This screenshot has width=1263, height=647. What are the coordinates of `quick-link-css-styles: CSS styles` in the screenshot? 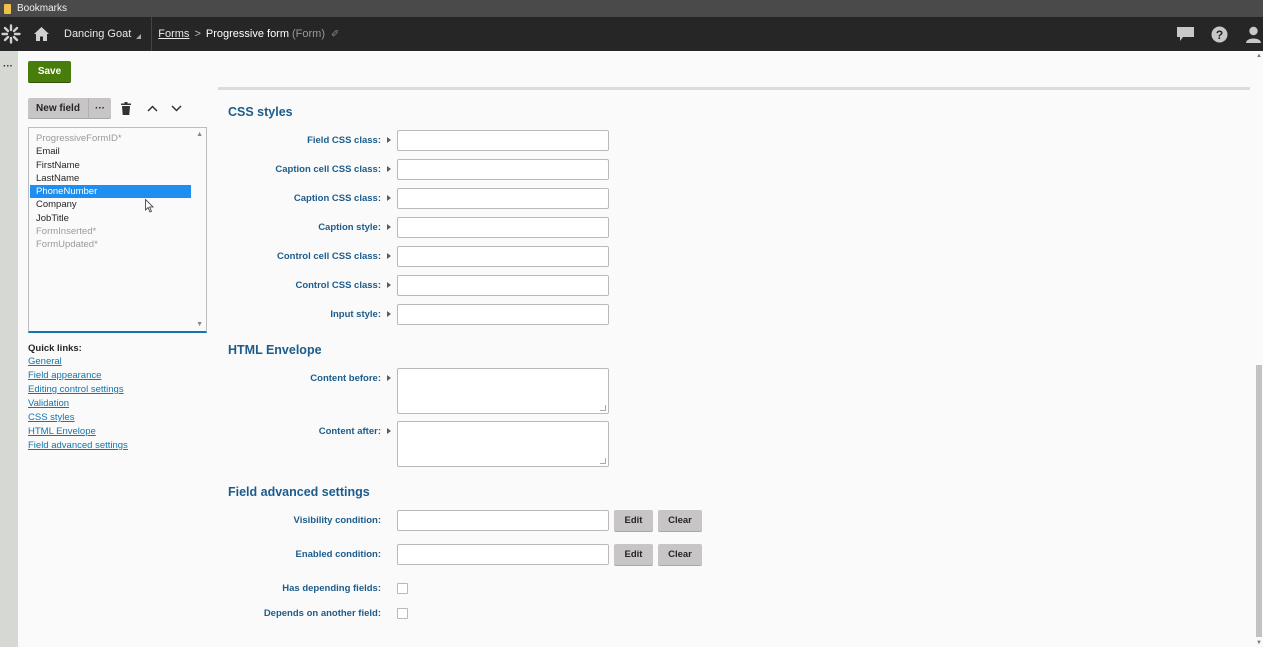 It's located at (78, 418).